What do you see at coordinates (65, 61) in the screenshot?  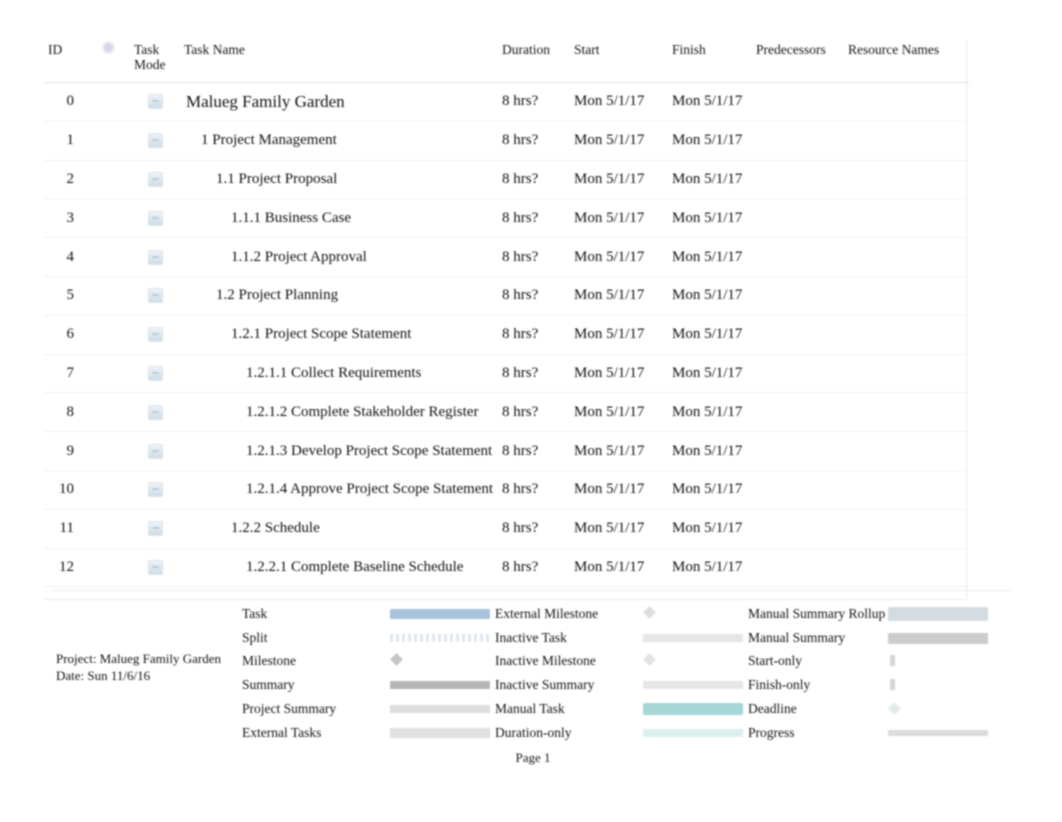 I see `column-header-id: ID` at bounding box center [65, 61].